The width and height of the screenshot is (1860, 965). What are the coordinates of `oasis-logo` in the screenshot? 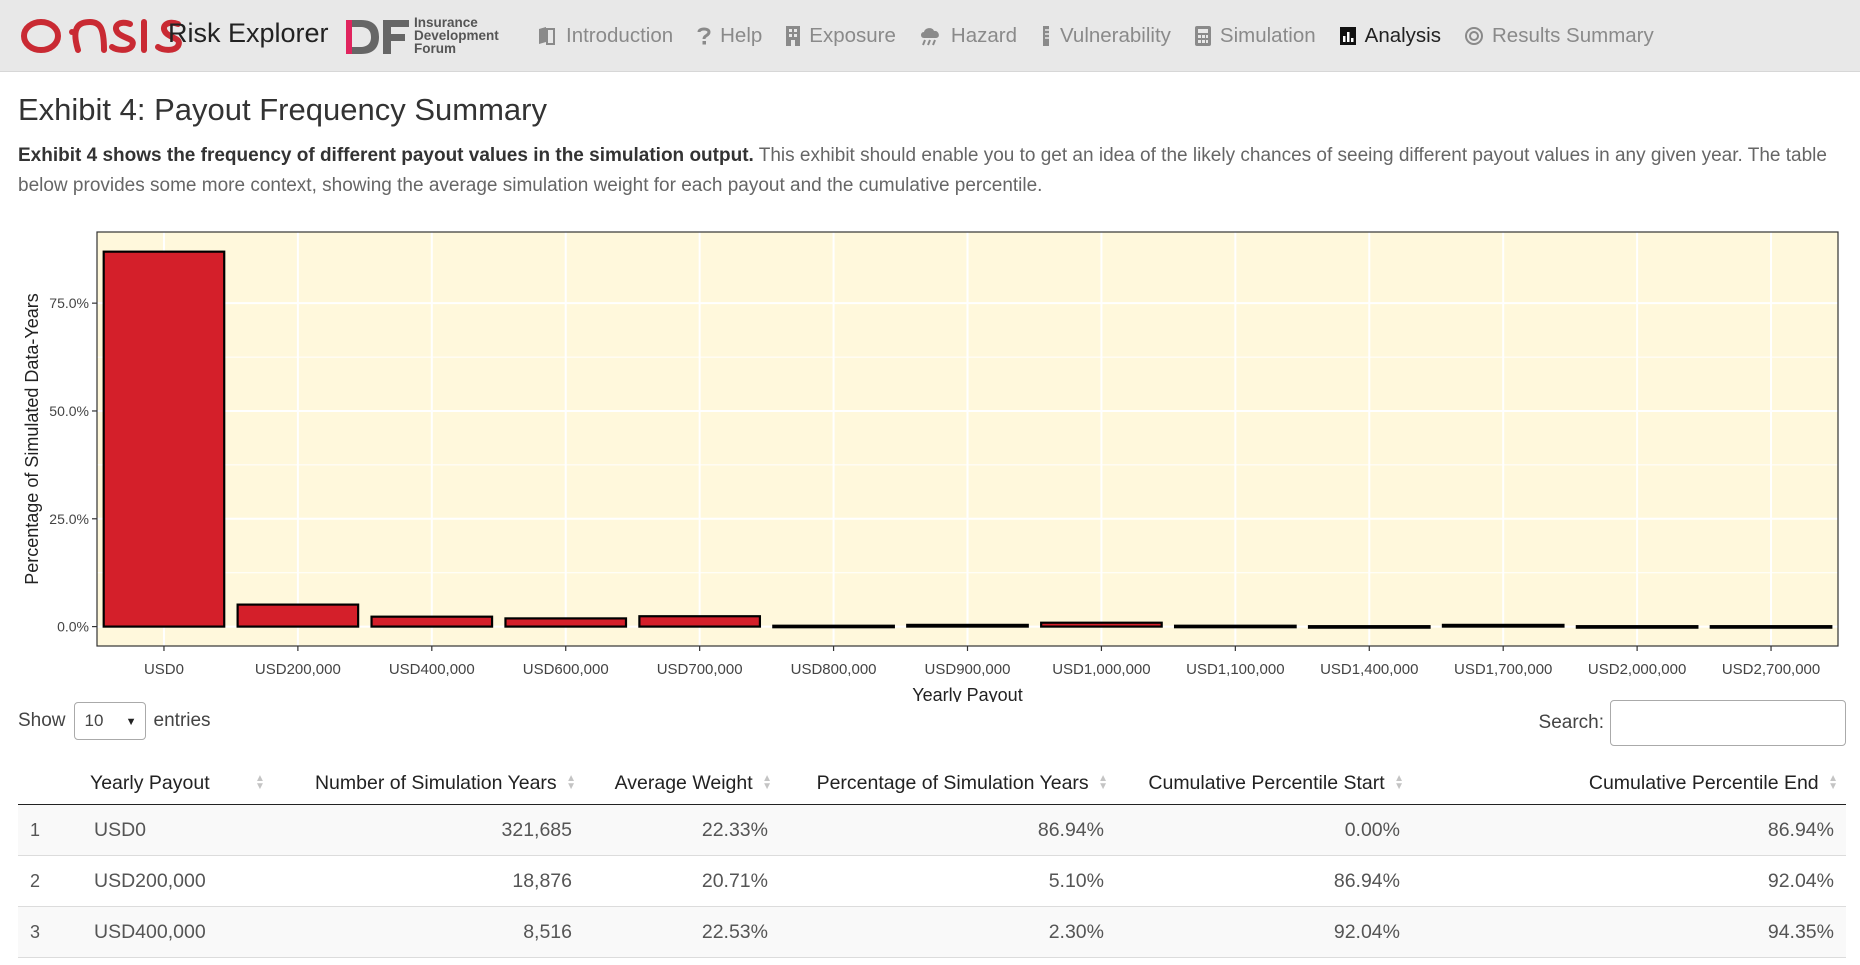 It's located at (101, 36).